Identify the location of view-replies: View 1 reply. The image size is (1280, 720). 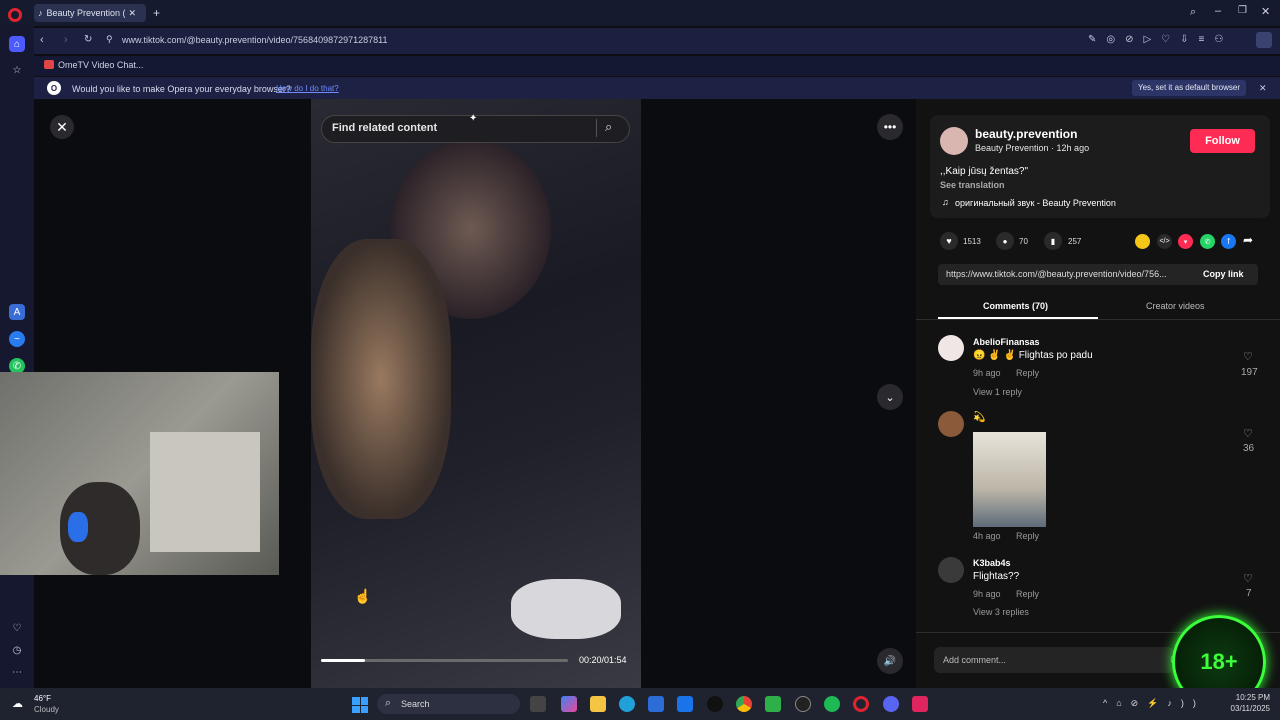
(997, 392).